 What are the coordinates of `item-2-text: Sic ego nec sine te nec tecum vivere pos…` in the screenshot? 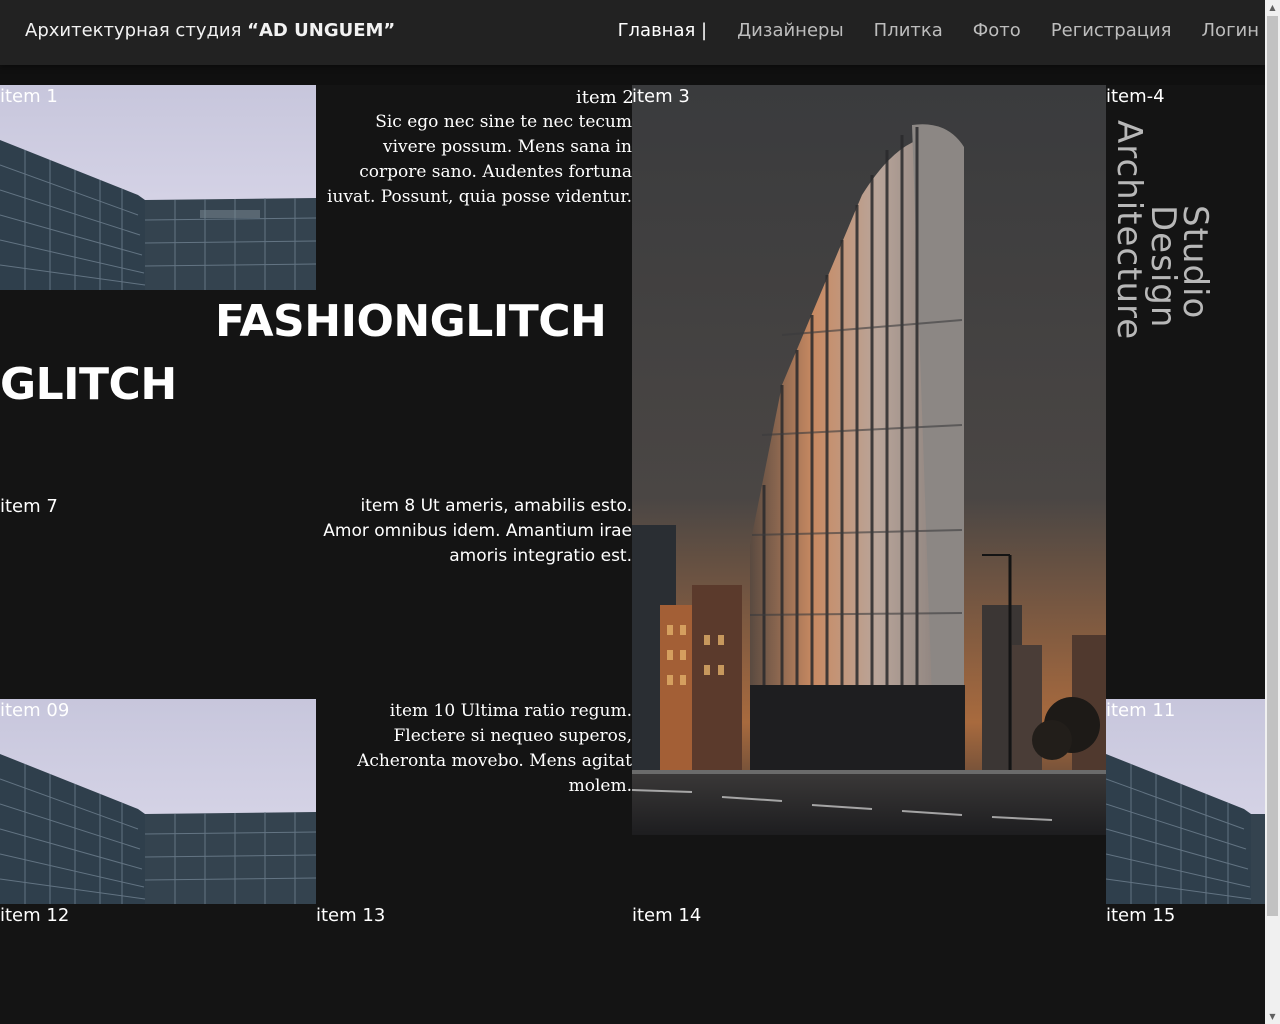 It's located at (479, 159).